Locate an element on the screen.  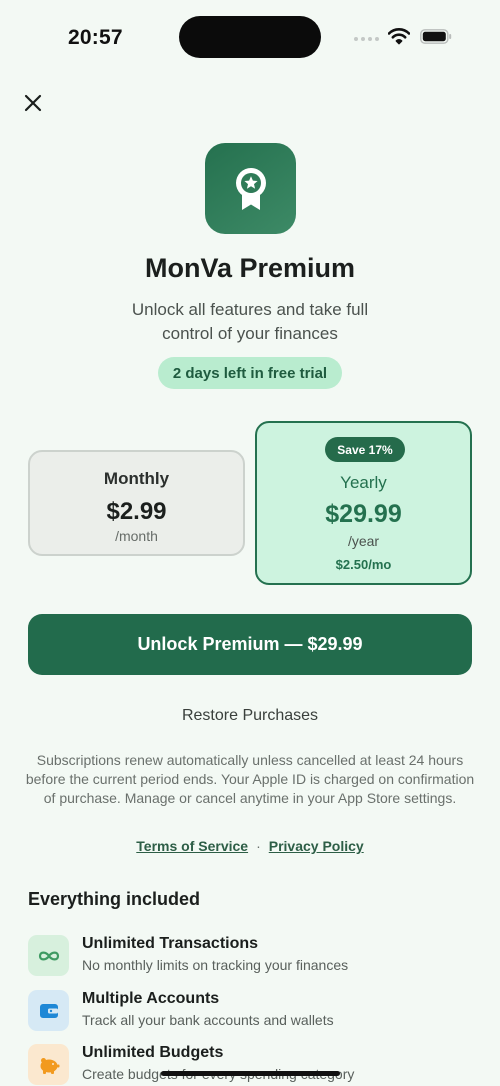
unlock-premium-button: Unlock Premium — $29.99 is located at coordinates (250, 644).